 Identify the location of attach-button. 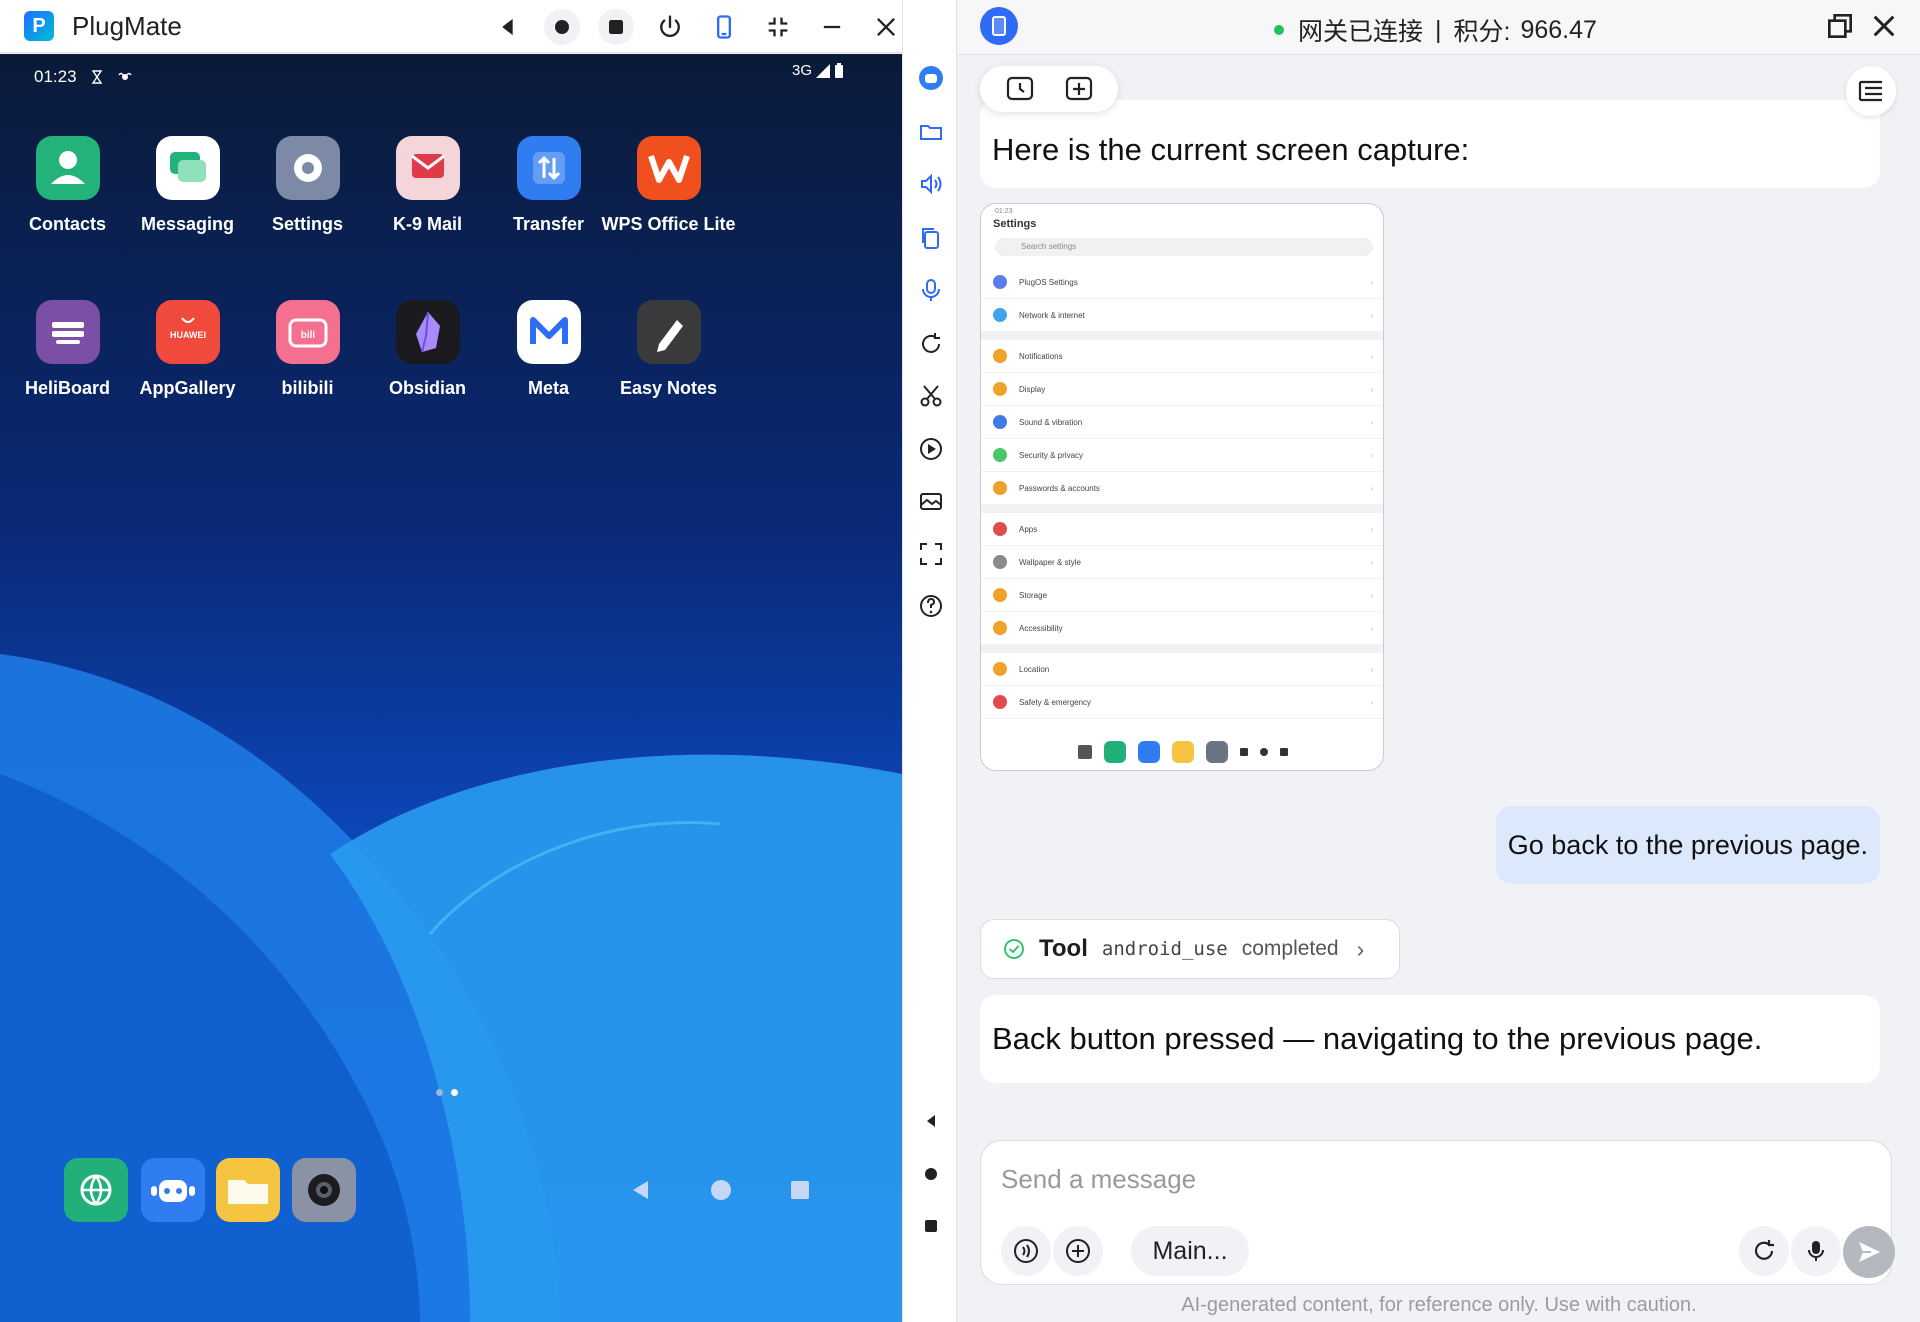
(1078, 1251).